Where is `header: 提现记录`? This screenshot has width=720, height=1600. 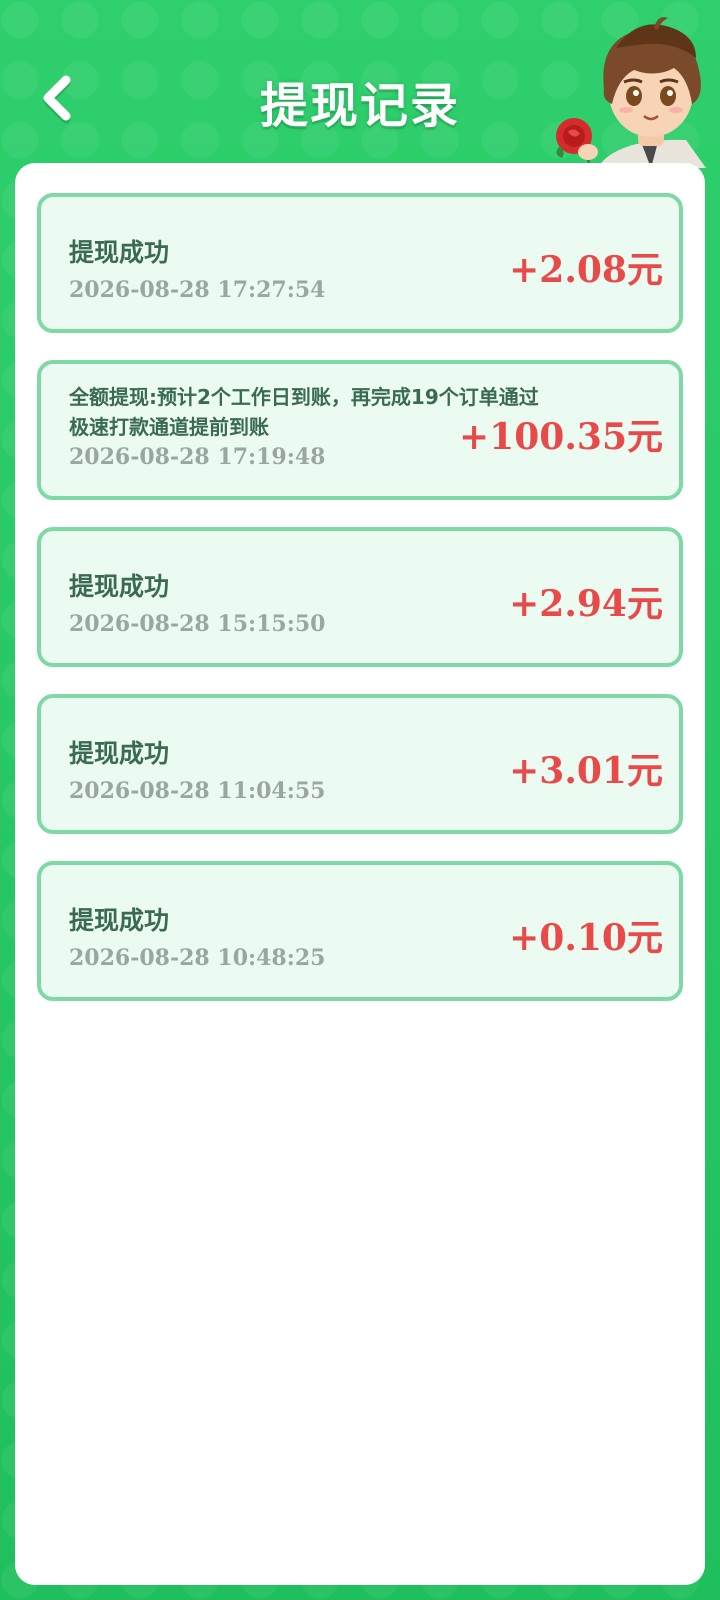
header: 提现记录 is located at coordinates (360, 84).